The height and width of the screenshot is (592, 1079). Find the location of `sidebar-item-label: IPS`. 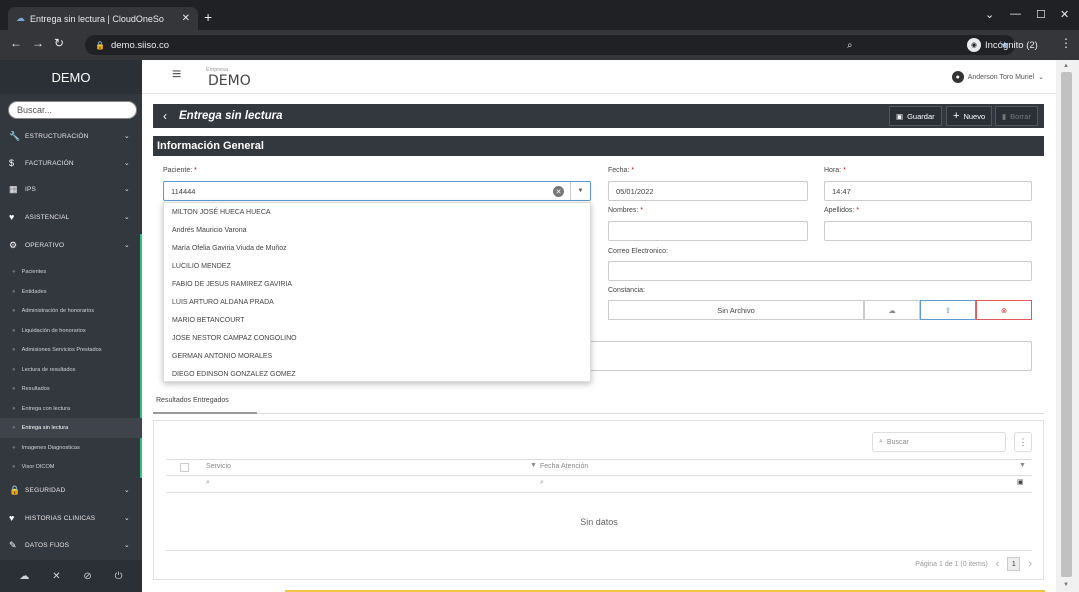

sidebar-item-label: IPS is located at coordinates (31, 189).